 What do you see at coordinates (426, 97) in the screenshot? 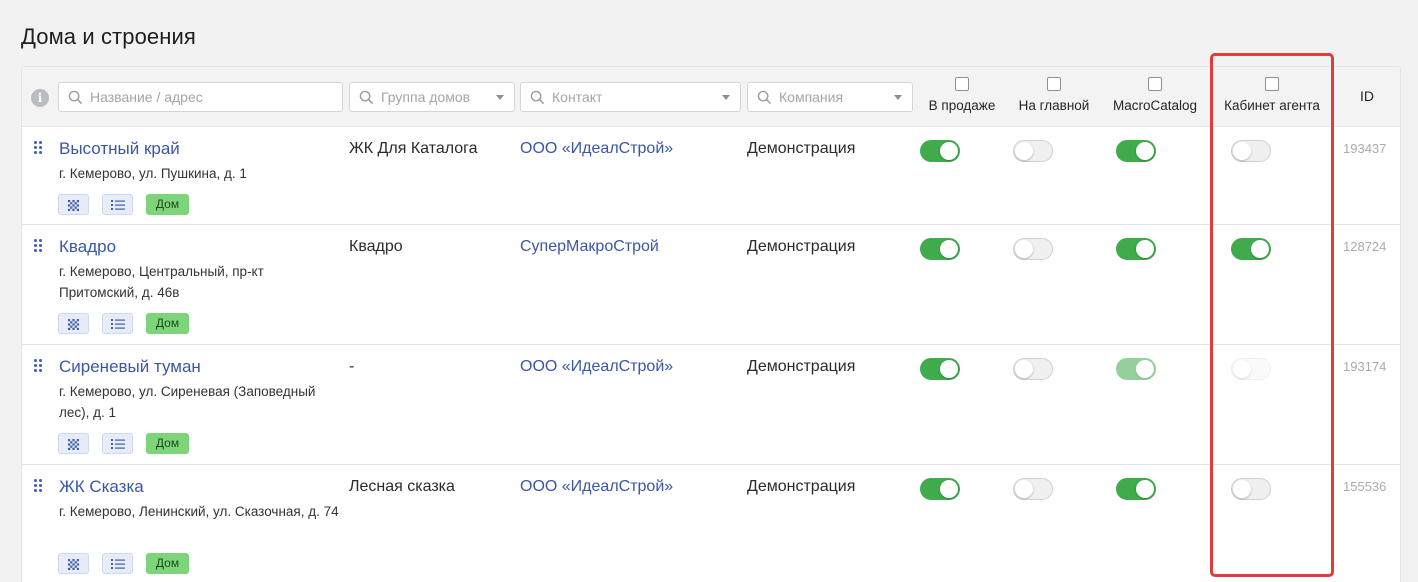
I see `house-group-placeholder: Группа домов` at bounding box center [426, 97].